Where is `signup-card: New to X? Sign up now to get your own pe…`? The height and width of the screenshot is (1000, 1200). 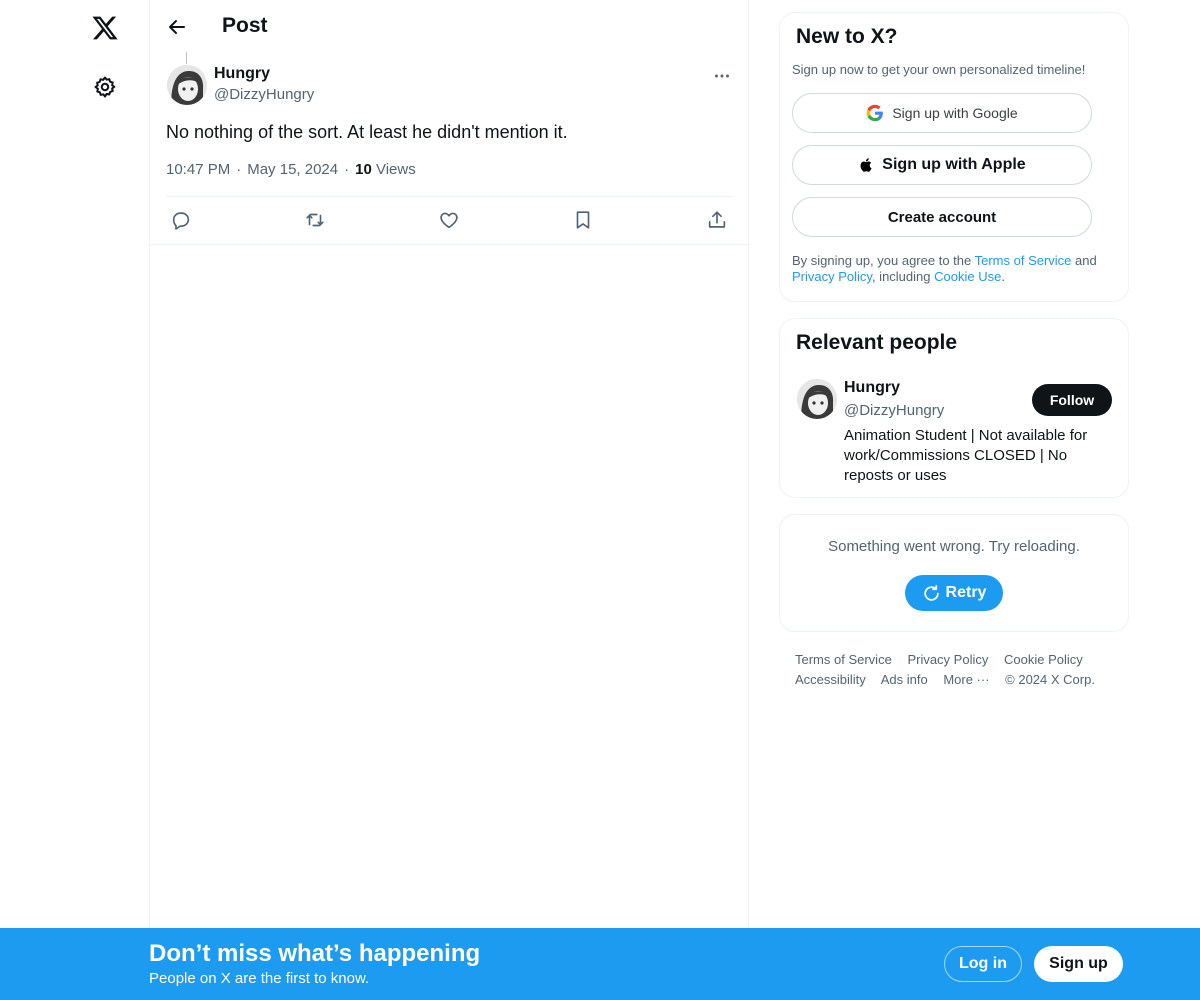
signup-card: New to X? Sign up now to get your own pe… is located at coordinates (954, 157).